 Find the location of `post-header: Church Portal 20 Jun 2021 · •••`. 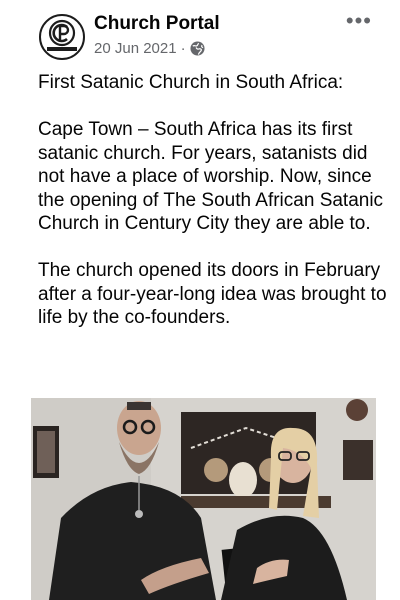

post-header: Church Portal 20 Jun 2021 · ••• is located at coordinates (200, 32).